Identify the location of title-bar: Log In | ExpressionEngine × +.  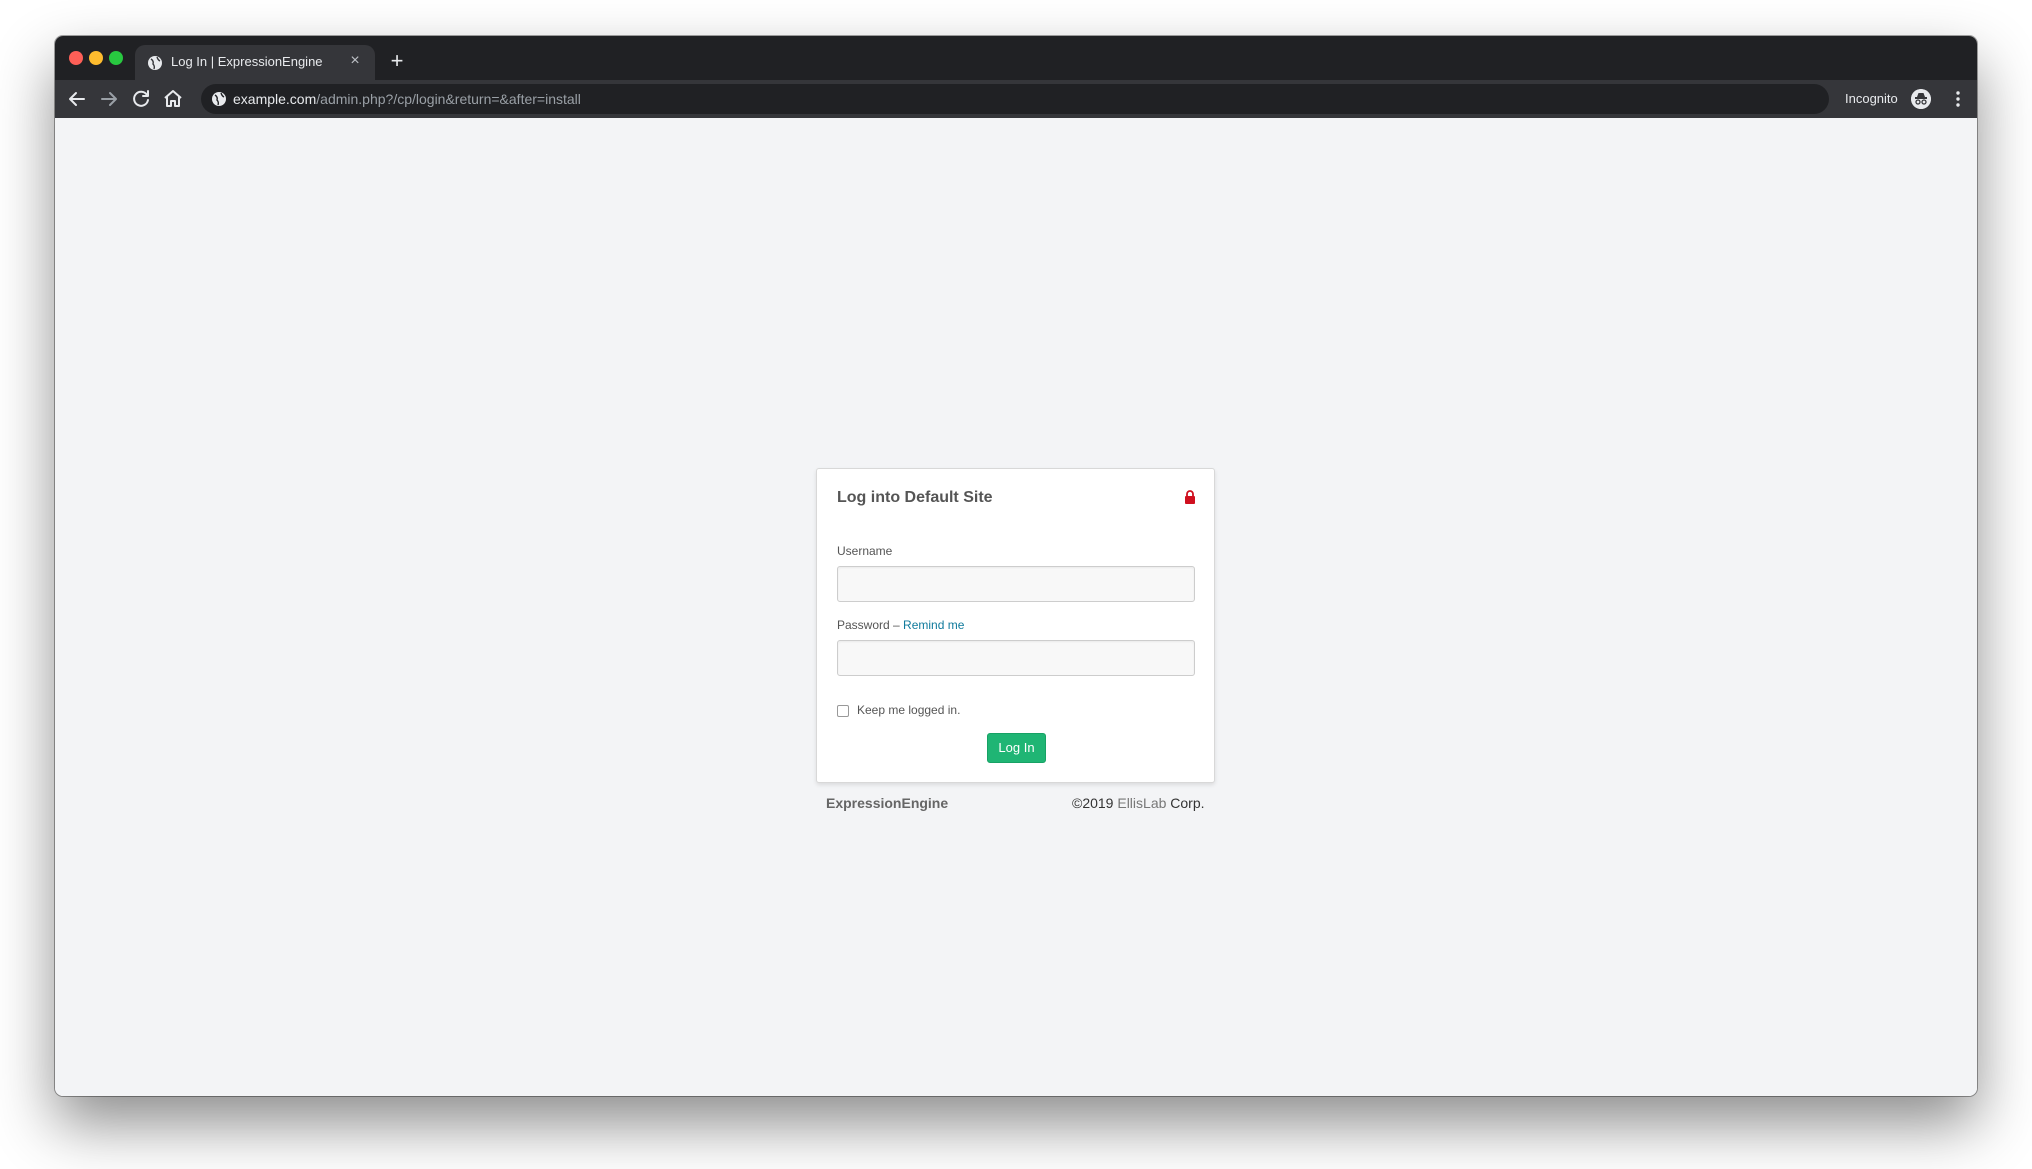
(1016, 58).